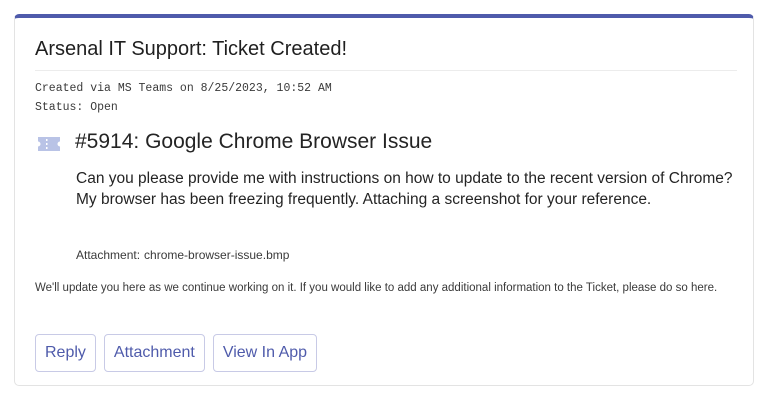 This screenshot has width=768, height=398. I want to click on action-bar: Reply Attachment View In App, so click(176, 353).